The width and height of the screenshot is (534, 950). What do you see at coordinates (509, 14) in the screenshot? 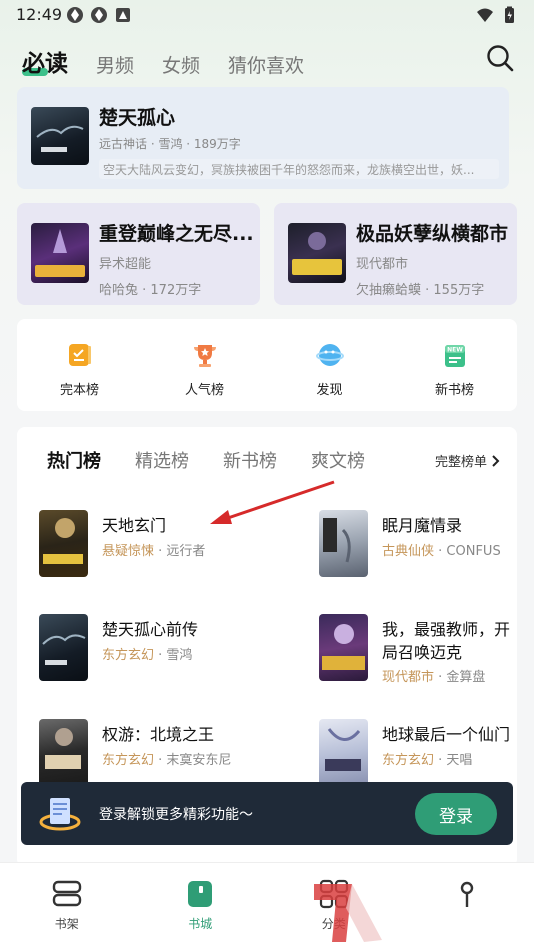
I see `battery-icon` at bounding box center [509, 14].